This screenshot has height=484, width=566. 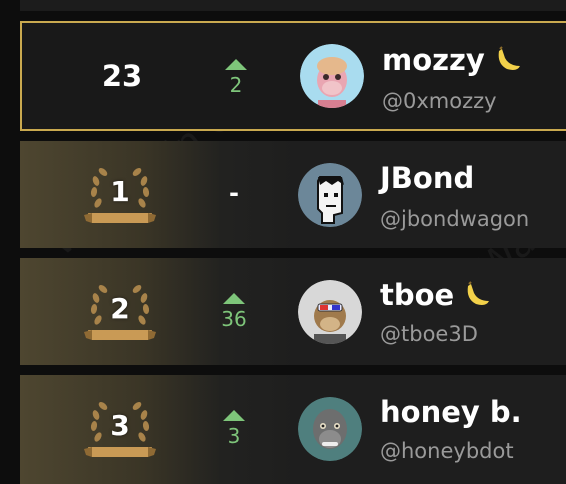 I want to click on leaderboard-row-partial, so click(x=293, y=5).